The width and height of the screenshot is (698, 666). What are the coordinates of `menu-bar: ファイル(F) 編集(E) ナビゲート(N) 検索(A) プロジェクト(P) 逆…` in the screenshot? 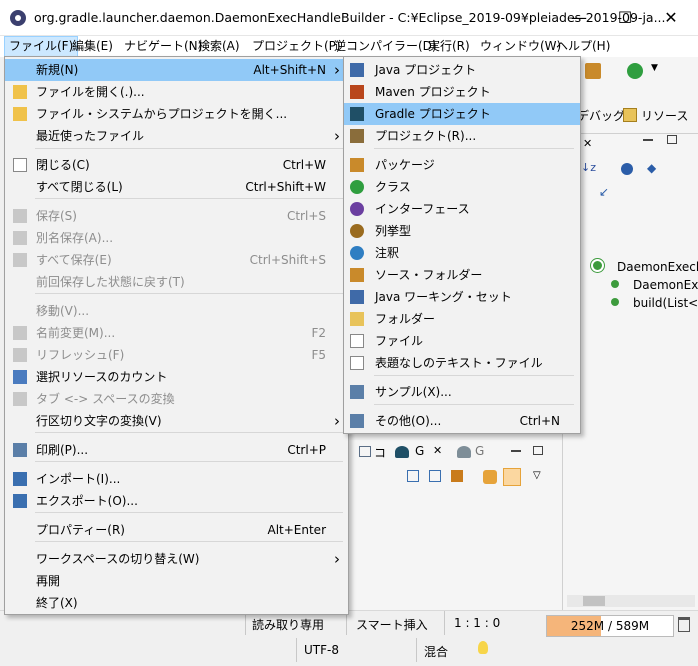 It's located at (349, 46).